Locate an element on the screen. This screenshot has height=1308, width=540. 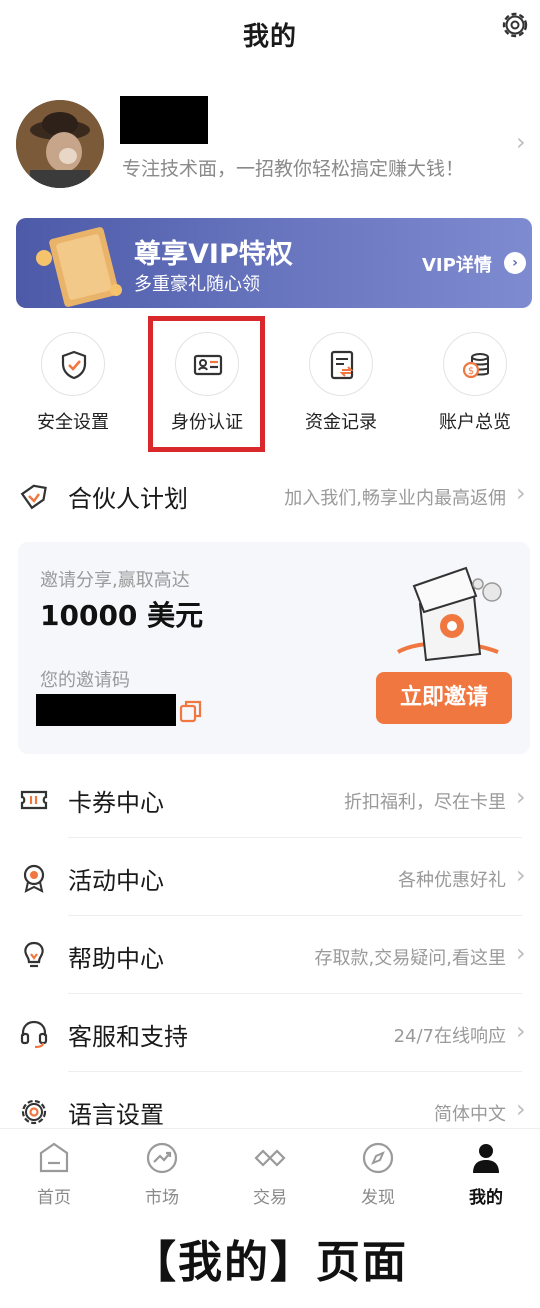
coin-stack-icon: $ is located at coordinates (475, 364).